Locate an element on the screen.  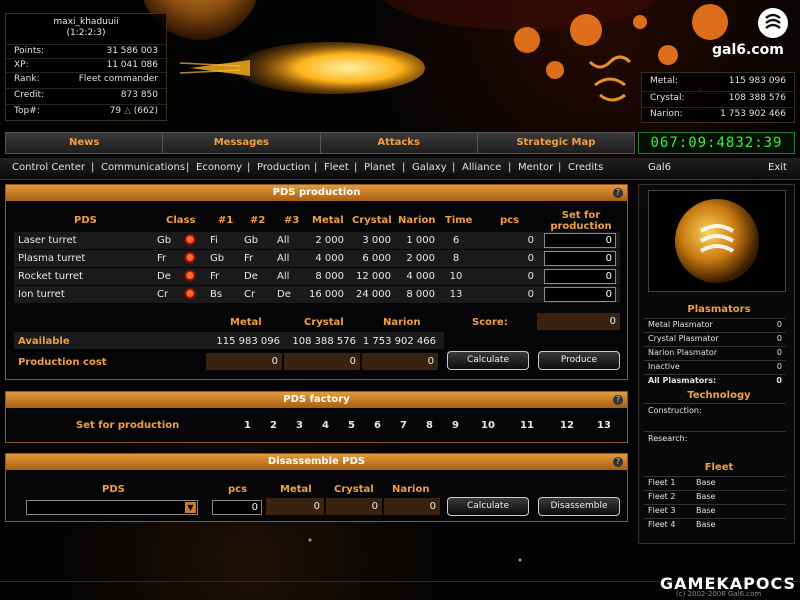
factory-slot: 5 is located at coordinates (351, 425).